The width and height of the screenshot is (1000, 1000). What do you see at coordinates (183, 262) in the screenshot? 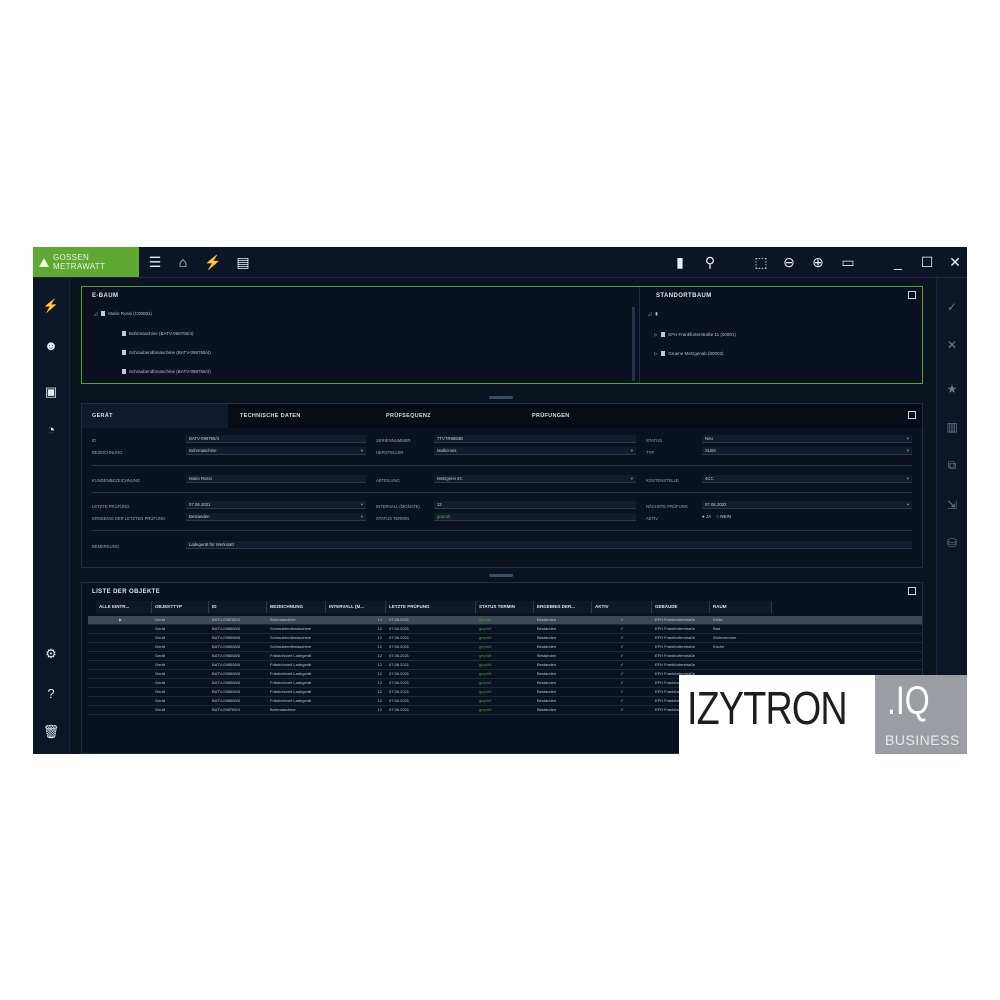
I see `home-icon: ⌂` at bounding box center [183, 262].